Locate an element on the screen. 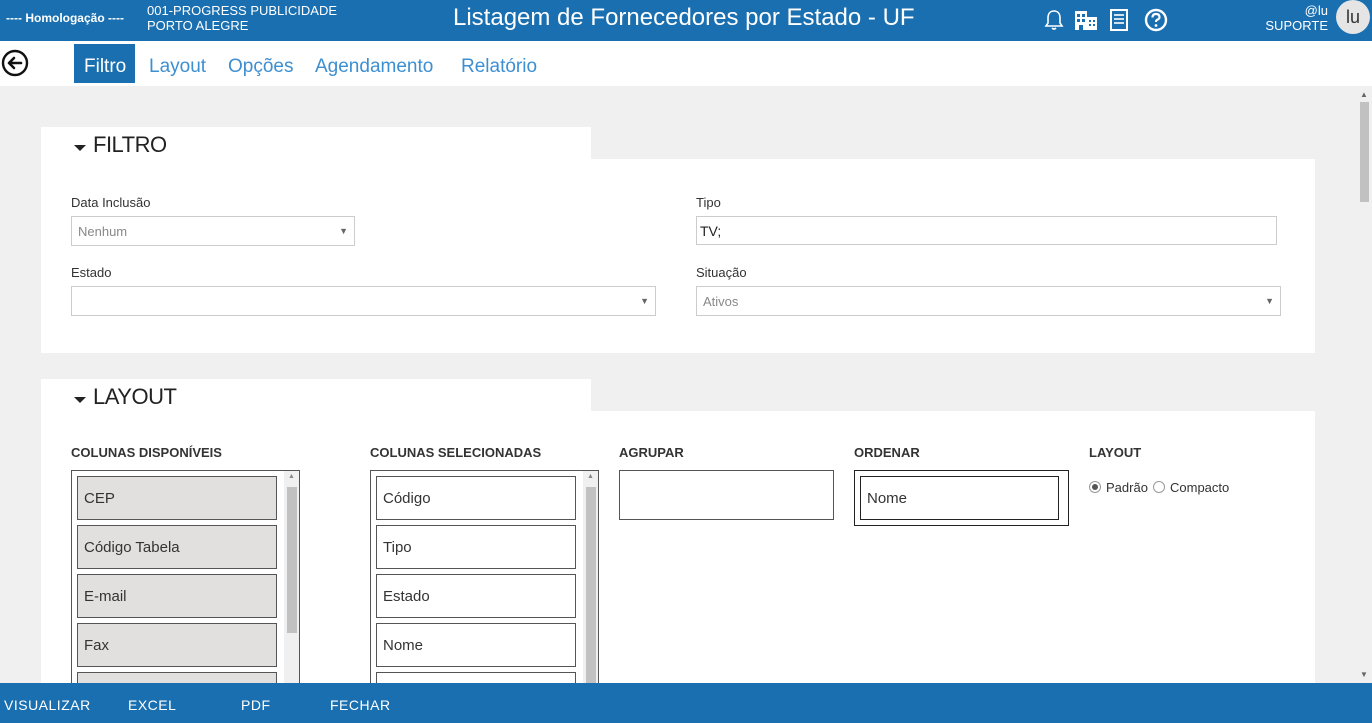 The width and height of the screenshot is (1372, 723). tab-opcoes: Opções is located at coordinates (260, 63).